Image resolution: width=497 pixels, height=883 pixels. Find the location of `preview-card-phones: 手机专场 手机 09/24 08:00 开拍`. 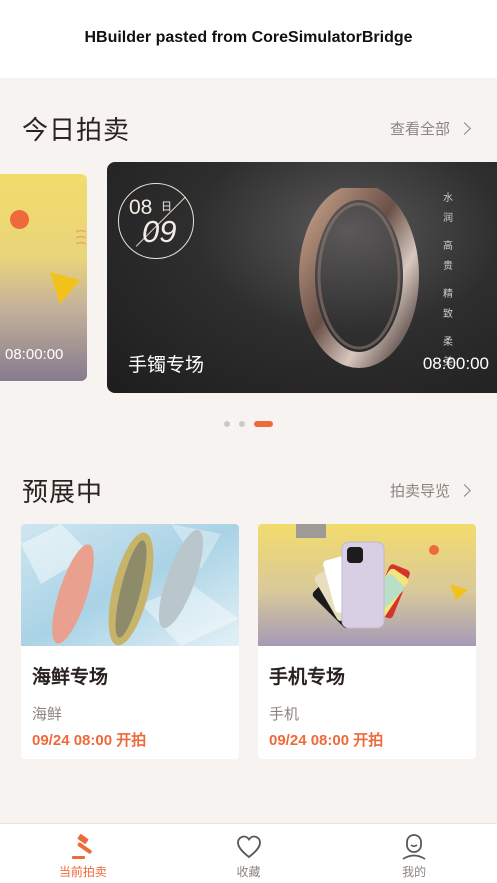

preview-card-phones: 手机专场 手机 09/24 08:00 开拍 is located at coordinates (367, 641).